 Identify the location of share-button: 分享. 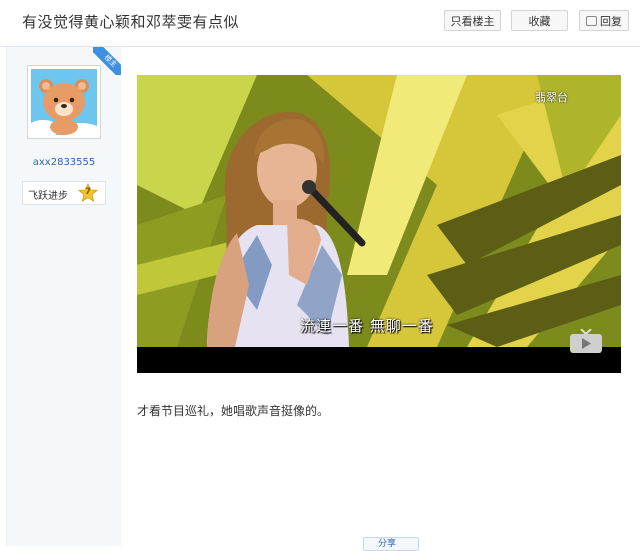
(391, 544).